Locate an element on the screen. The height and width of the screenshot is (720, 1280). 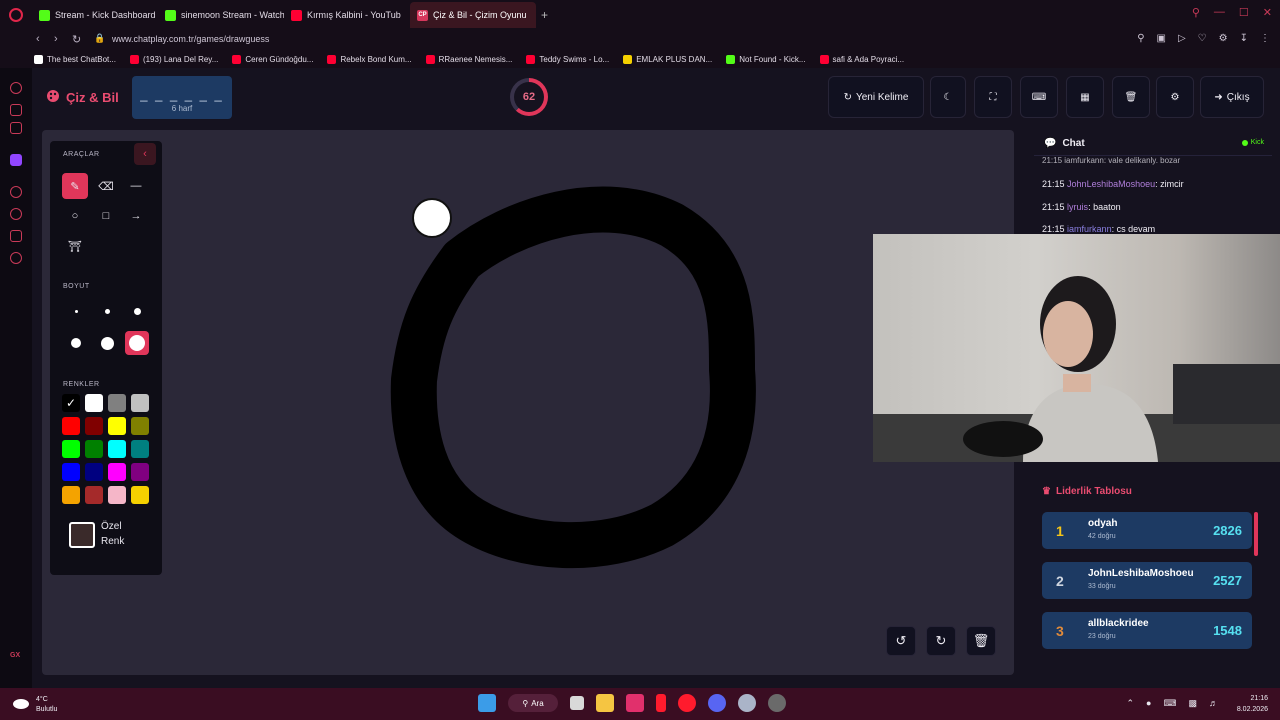
minimize-icon: — is located at coordinates (1219, 12).